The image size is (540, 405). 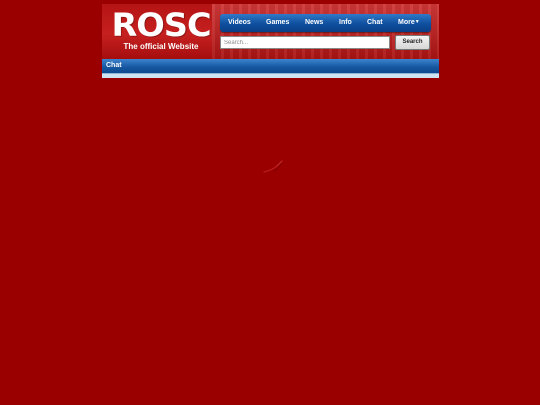 What do you see at coordinates (412, 42) in the screenshot?
I see `search-button: Search` at bounding box center [412, 42].